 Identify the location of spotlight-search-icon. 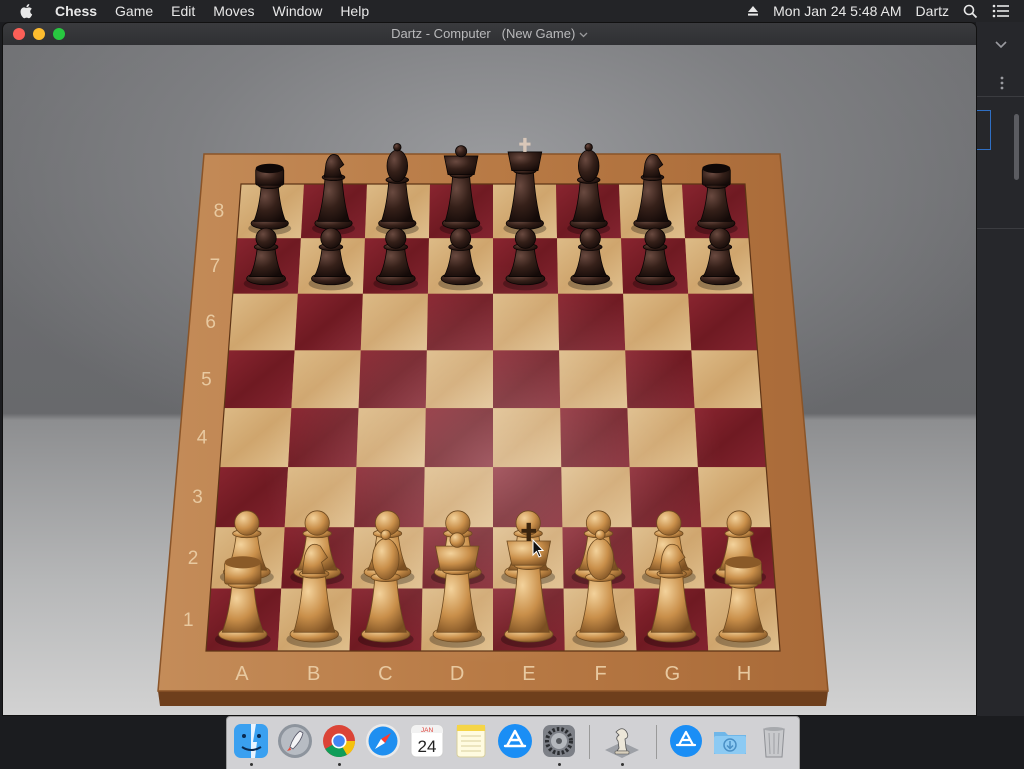
(970, 11).